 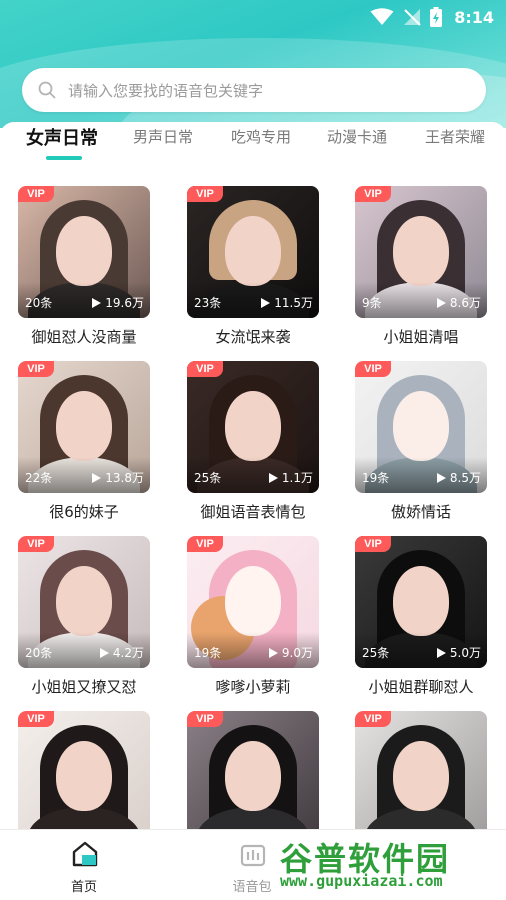 I want to click on voice-pack-cover: VIP 9条 8.6万, so click(x=421, y=252).